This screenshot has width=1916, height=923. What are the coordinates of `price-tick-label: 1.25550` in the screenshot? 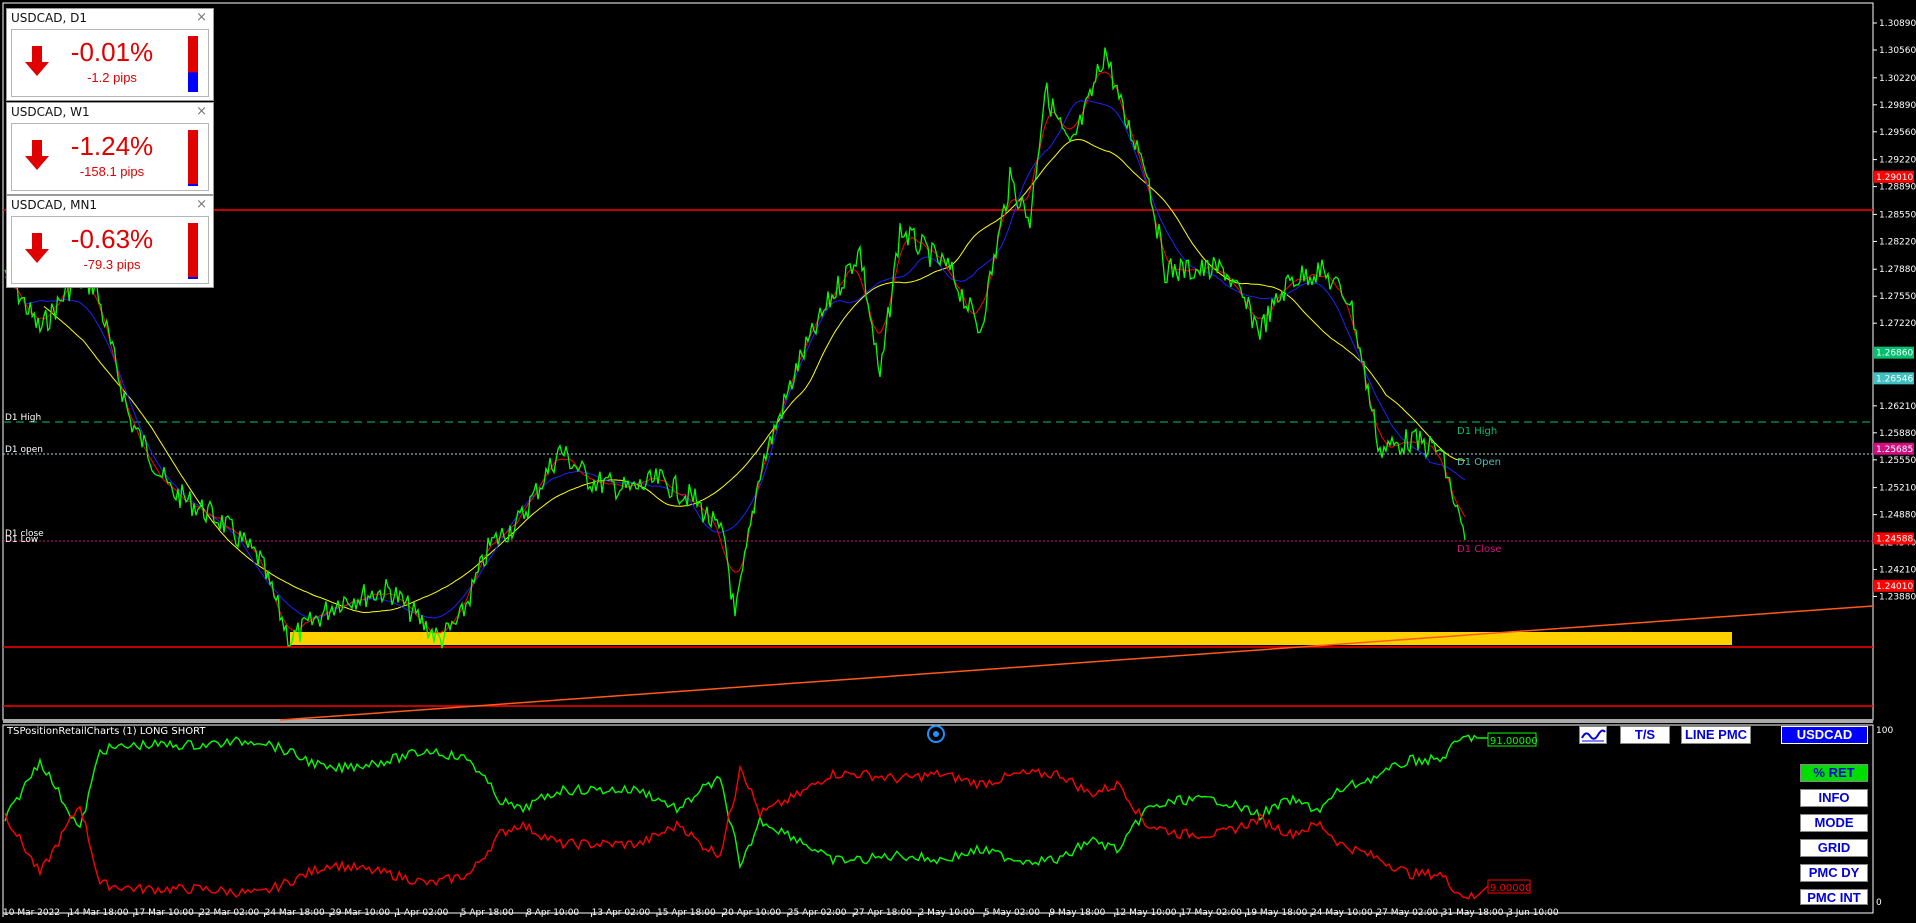 It's located at (1897, 461).